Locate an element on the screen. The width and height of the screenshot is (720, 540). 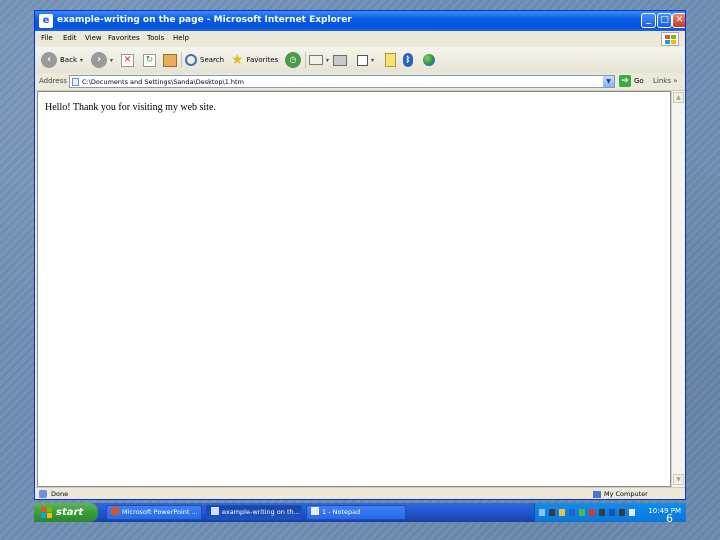
menu-tools: Tools is located at coordinates (155, 38).